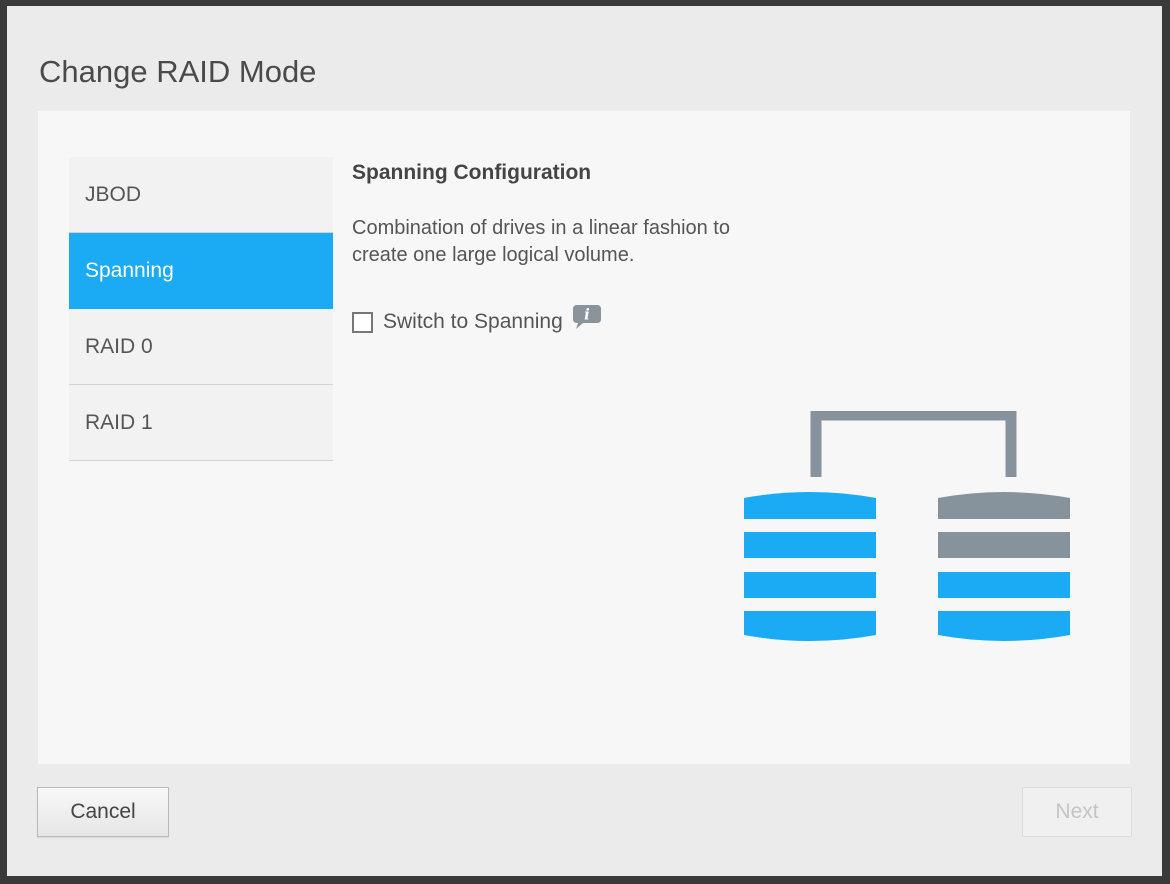 This screenshot has height=884, width=1170. What do you see at coordinates (201, 271) in the screenshot?
I see `mode-item-spanning: Spanning` at bounding box center [201, 271].